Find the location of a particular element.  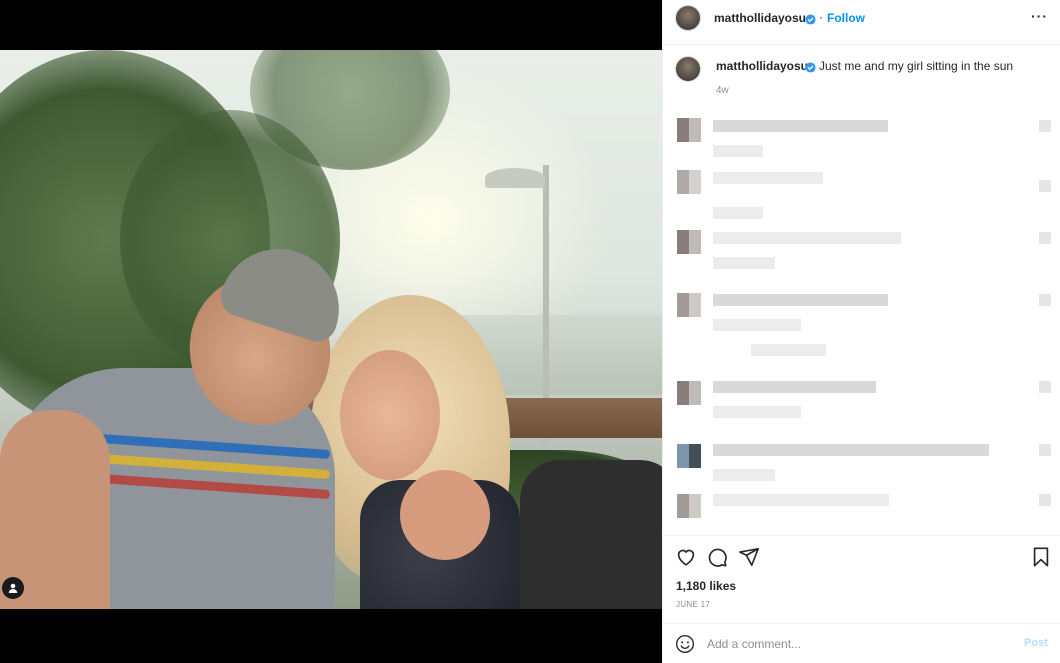

post-comment-button: Post is located at coordinates (1036, 643).